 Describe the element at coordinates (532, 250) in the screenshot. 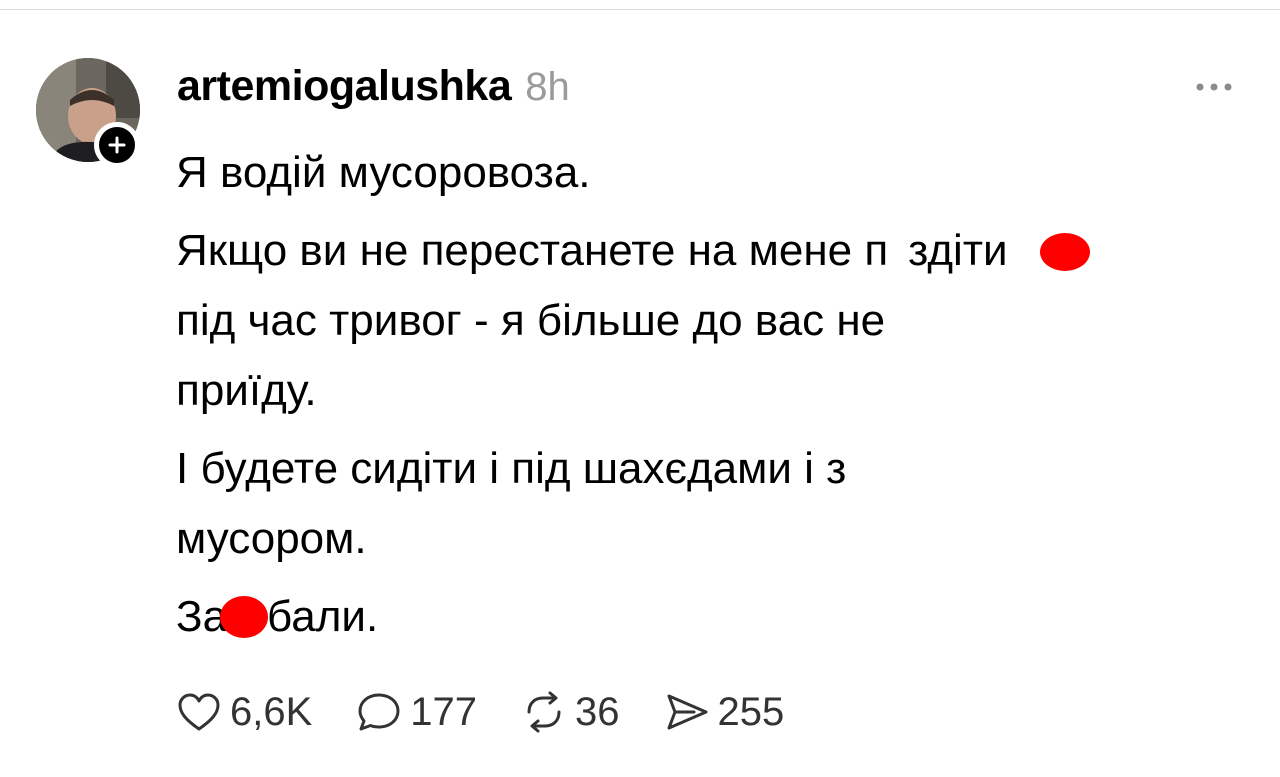

I see `post-line-text: Якщо ви не перестанете на мене п` at that location.